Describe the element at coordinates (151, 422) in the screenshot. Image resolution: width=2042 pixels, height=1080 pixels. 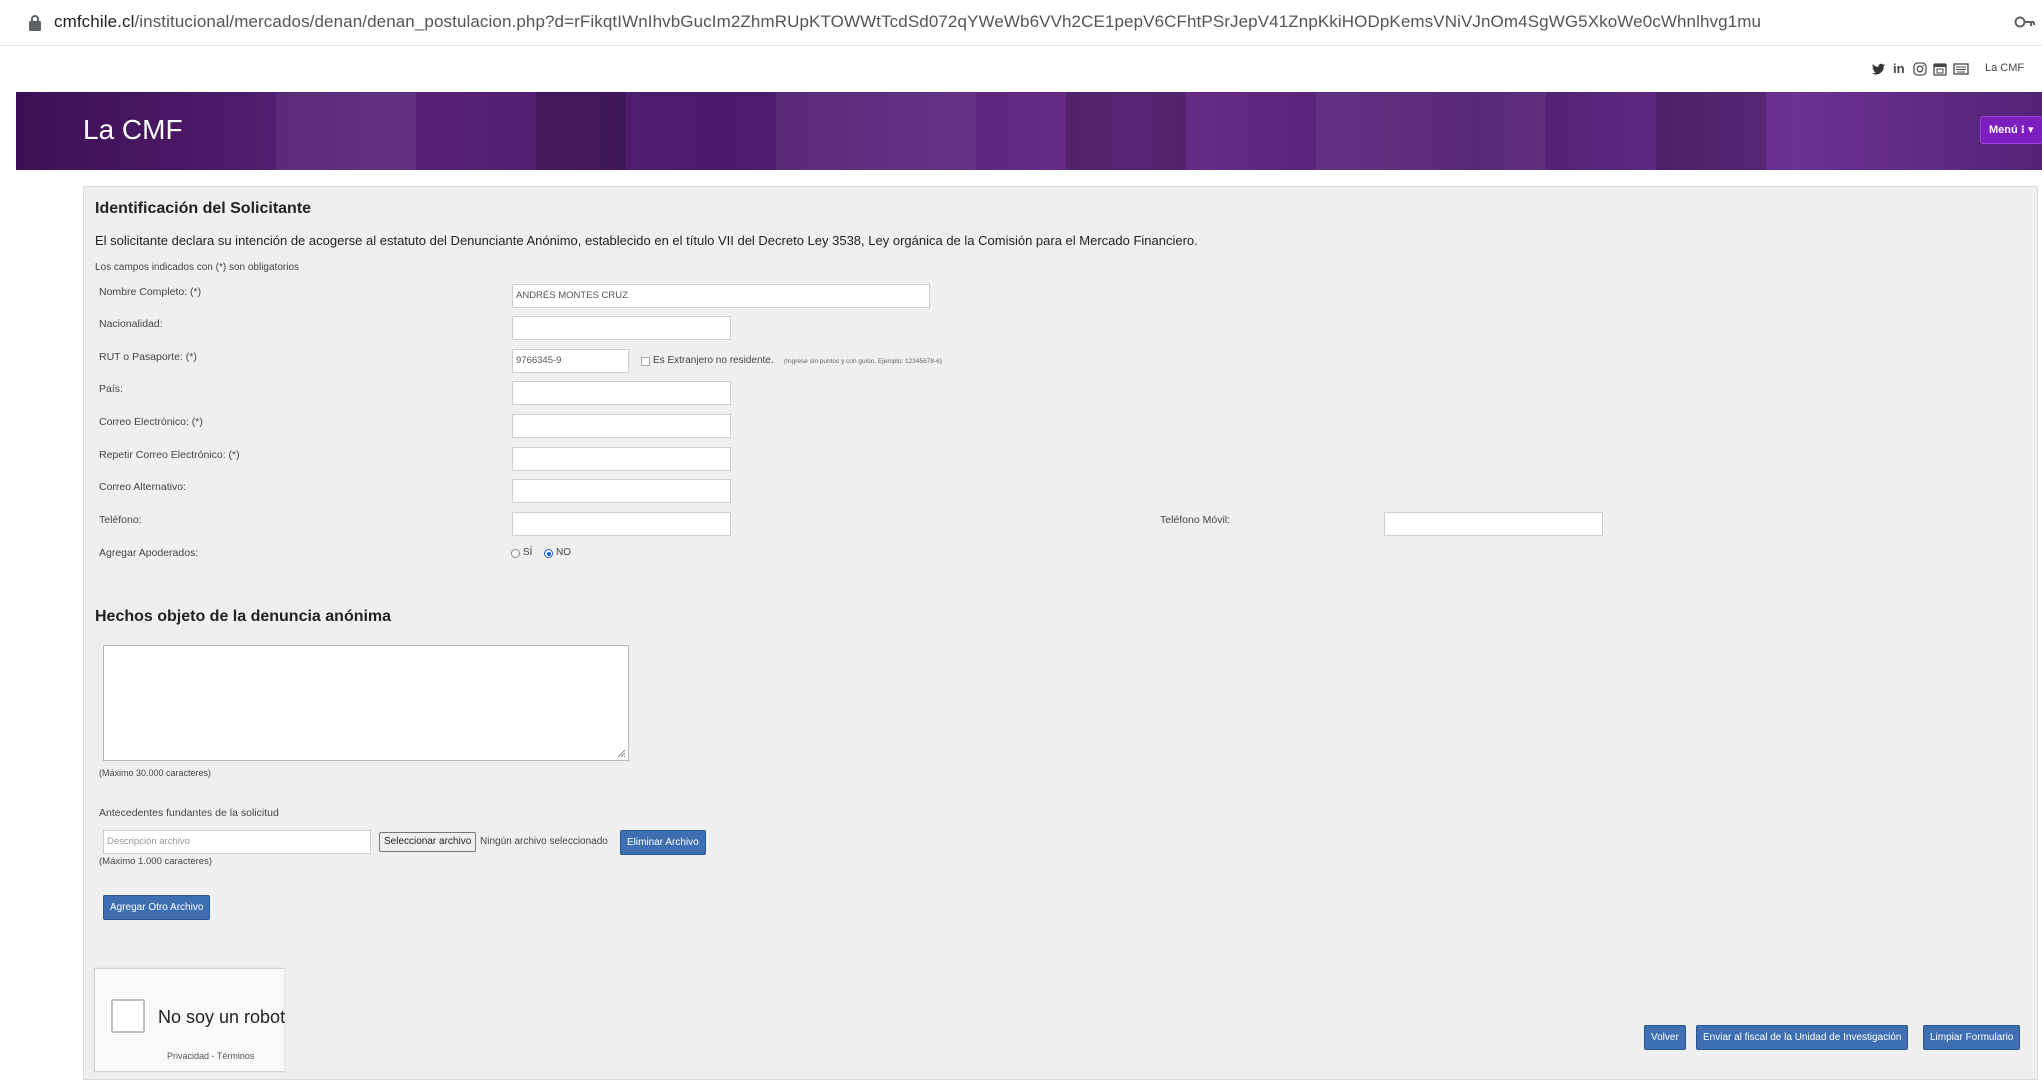
I see `correo-label: Correo Electrónico: (*)` at that location.